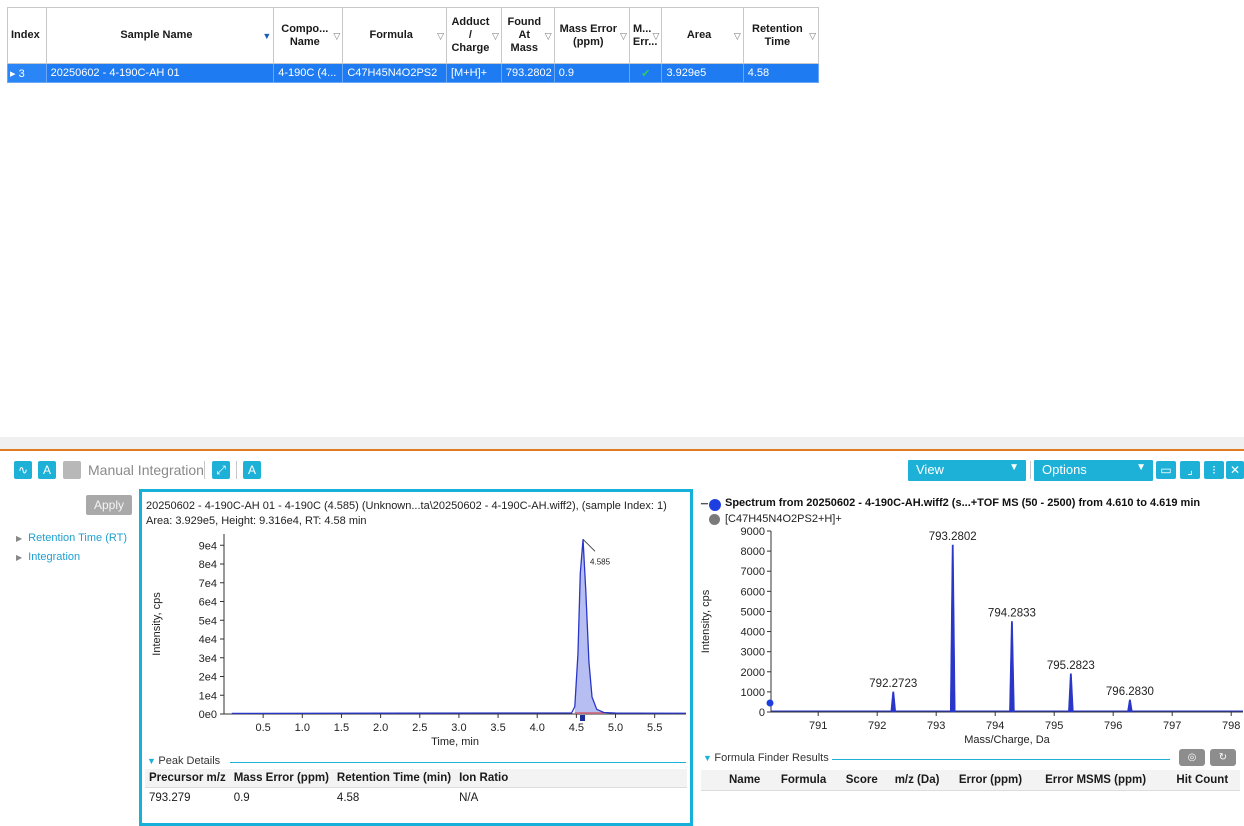 The height and width of the screenshot is (826, 1244). What do you see at coordinates (622, 444) in the screenshot?
I see `pane-splitter` at bounding box center [622, 444].